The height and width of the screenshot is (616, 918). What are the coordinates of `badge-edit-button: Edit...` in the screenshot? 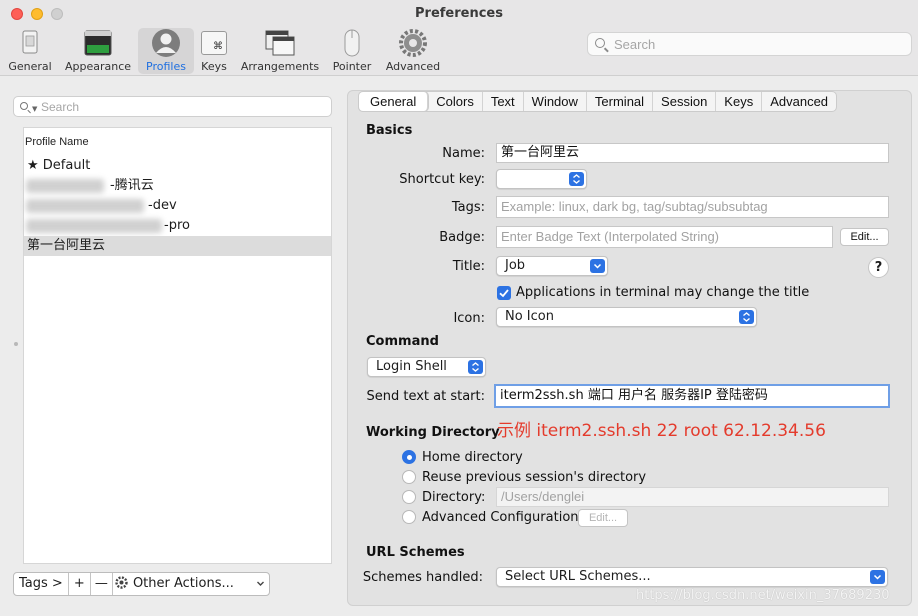 It's located at (864, 237).